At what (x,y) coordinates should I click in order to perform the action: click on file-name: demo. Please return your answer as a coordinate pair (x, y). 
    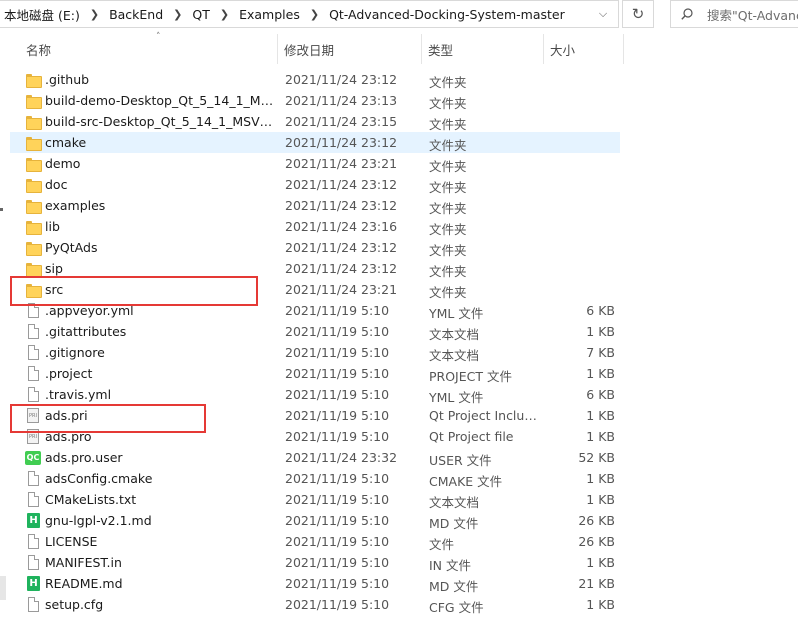
    Looking at the image, I should click on (63, 163).